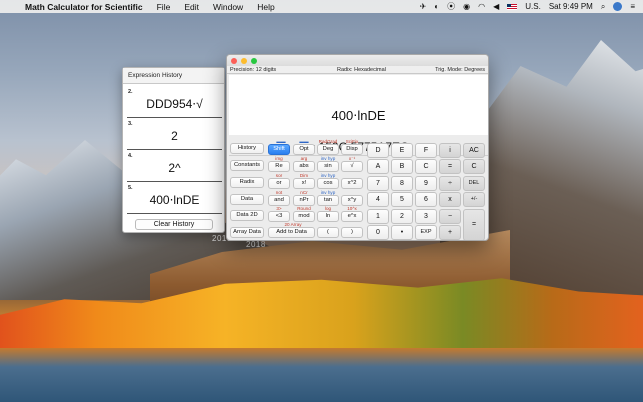 The height and width of the screenshot is (402, 643). What do you see at coordinates (512, 6) in the screenshot?
I see `flag-icon` at bounding box center [512, 6].